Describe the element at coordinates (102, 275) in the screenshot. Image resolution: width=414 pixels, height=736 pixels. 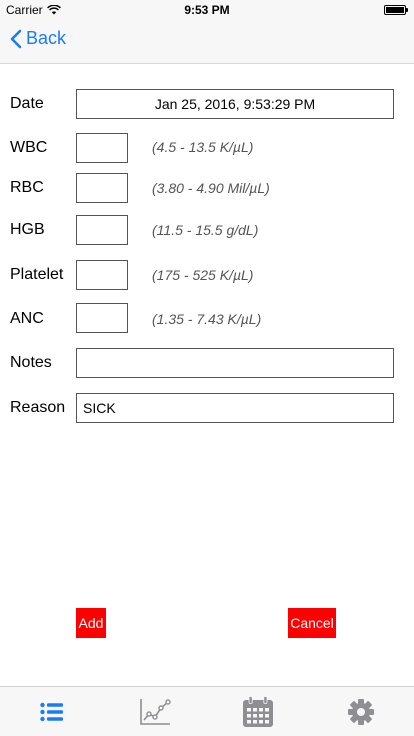
I see `platelet-input` at that location.